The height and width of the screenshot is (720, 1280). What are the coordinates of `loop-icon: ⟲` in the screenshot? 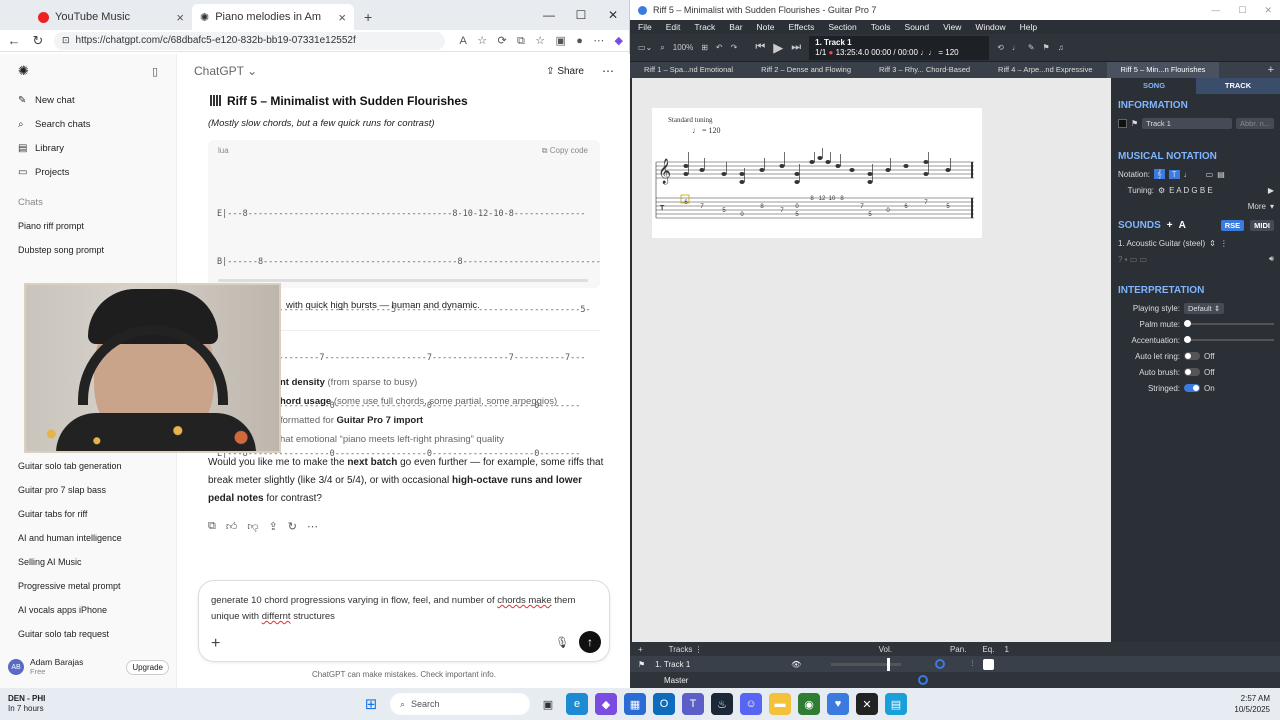 It's located at (1000, 47).